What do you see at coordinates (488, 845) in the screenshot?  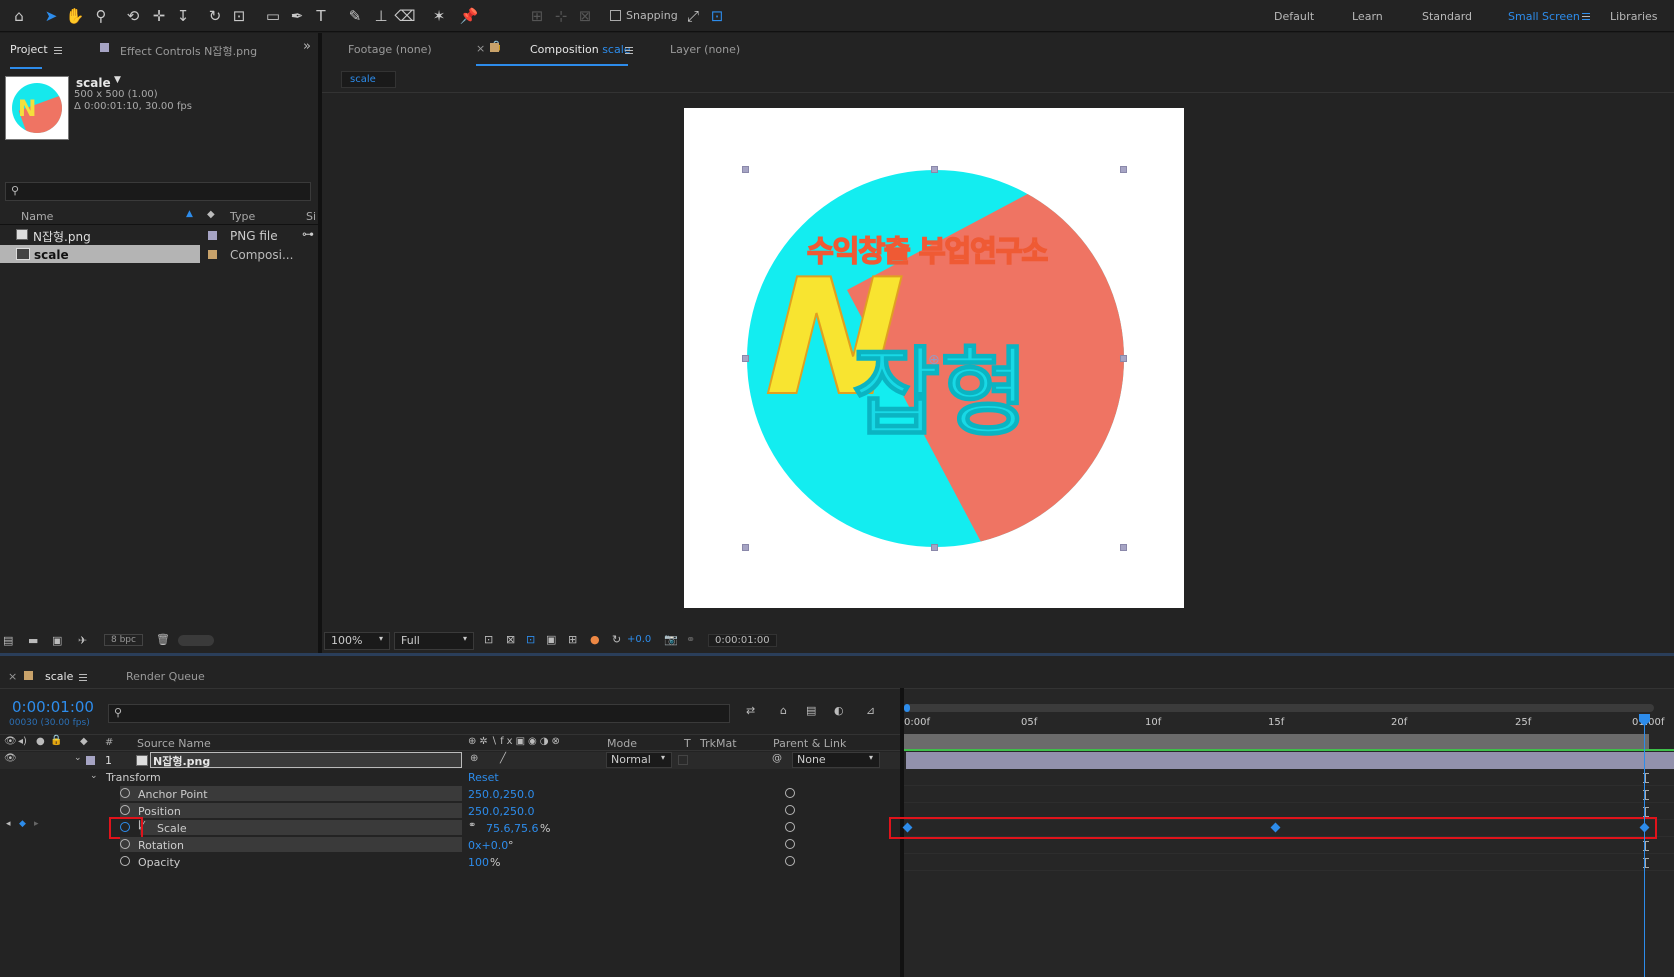 I see `property-value-rotation: 0x+0.0` at bounding box center [488, 845].